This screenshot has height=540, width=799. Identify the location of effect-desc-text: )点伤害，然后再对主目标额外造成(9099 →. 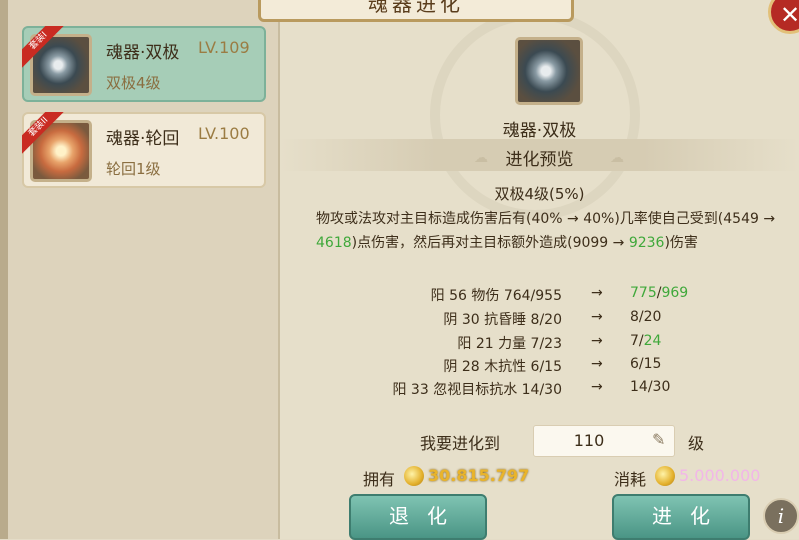
(490, 243).